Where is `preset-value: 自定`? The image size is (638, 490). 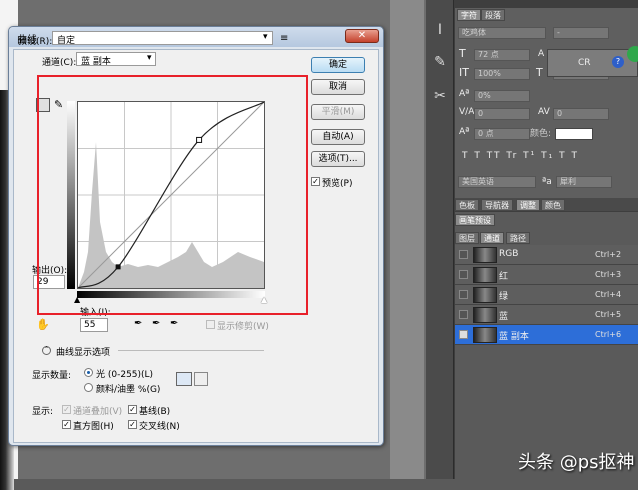
preset-value: 自定 is located at coordinates (66, 41).